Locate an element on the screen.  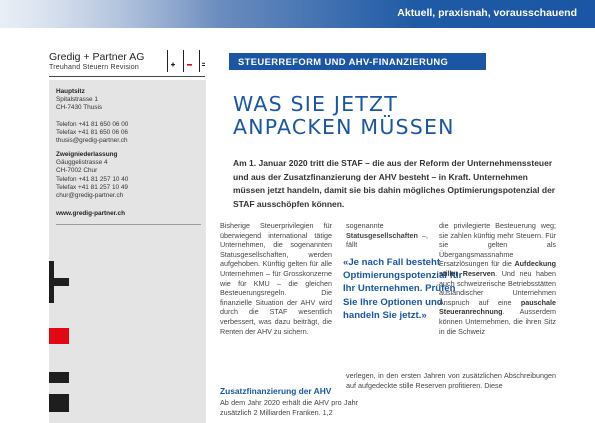
plus-symbol-icon is located at coordinates (59, 282).